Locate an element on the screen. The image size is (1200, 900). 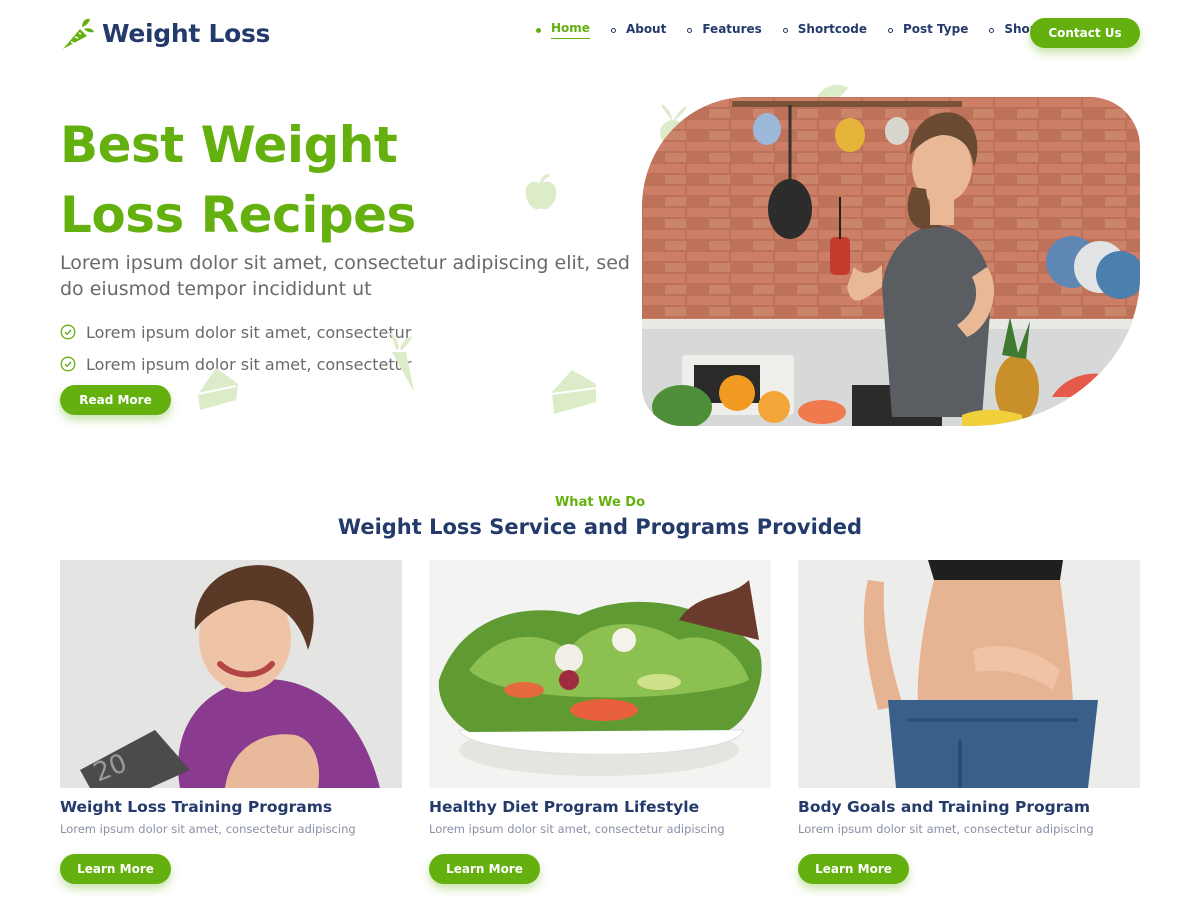
card-title: Healthy Diet Program Lifestyle is located at coordinates (564, 807).